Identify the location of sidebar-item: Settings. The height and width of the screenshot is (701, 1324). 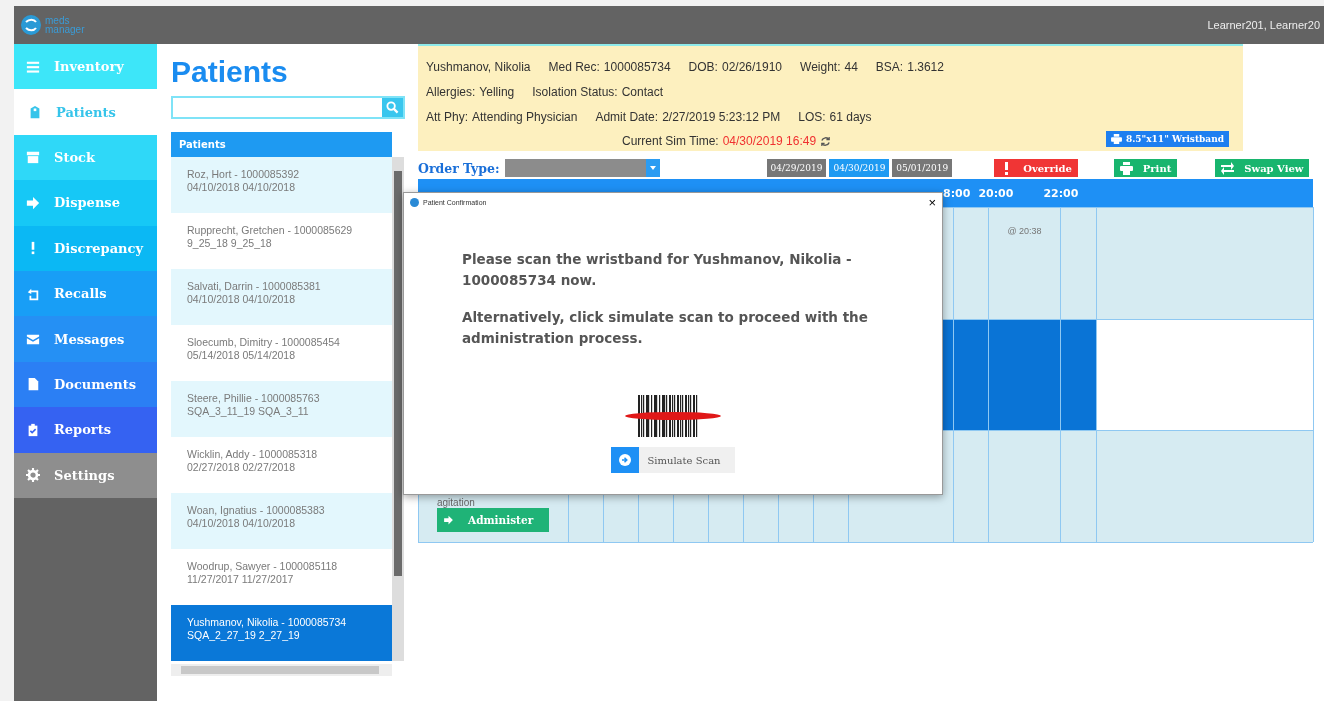
(85, 475).